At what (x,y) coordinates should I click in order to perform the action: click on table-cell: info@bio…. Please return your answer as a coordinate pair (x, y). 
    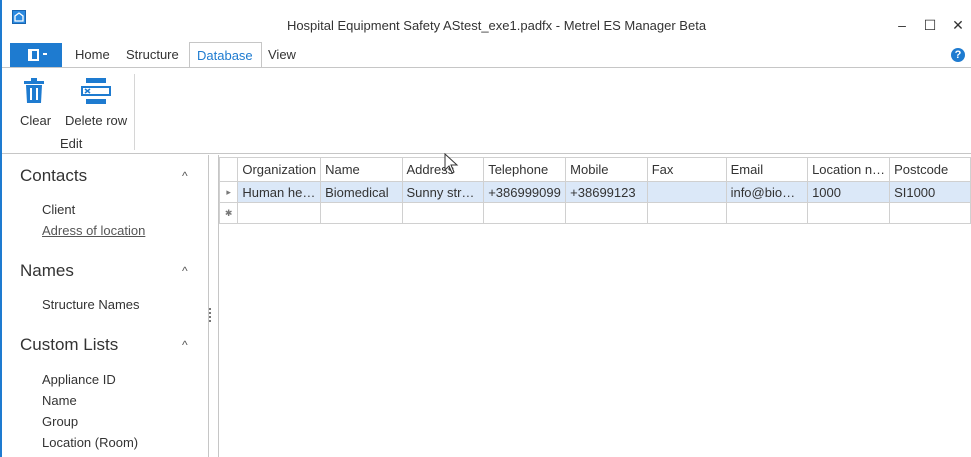
    Looking at the image, I should click on (767, 192).